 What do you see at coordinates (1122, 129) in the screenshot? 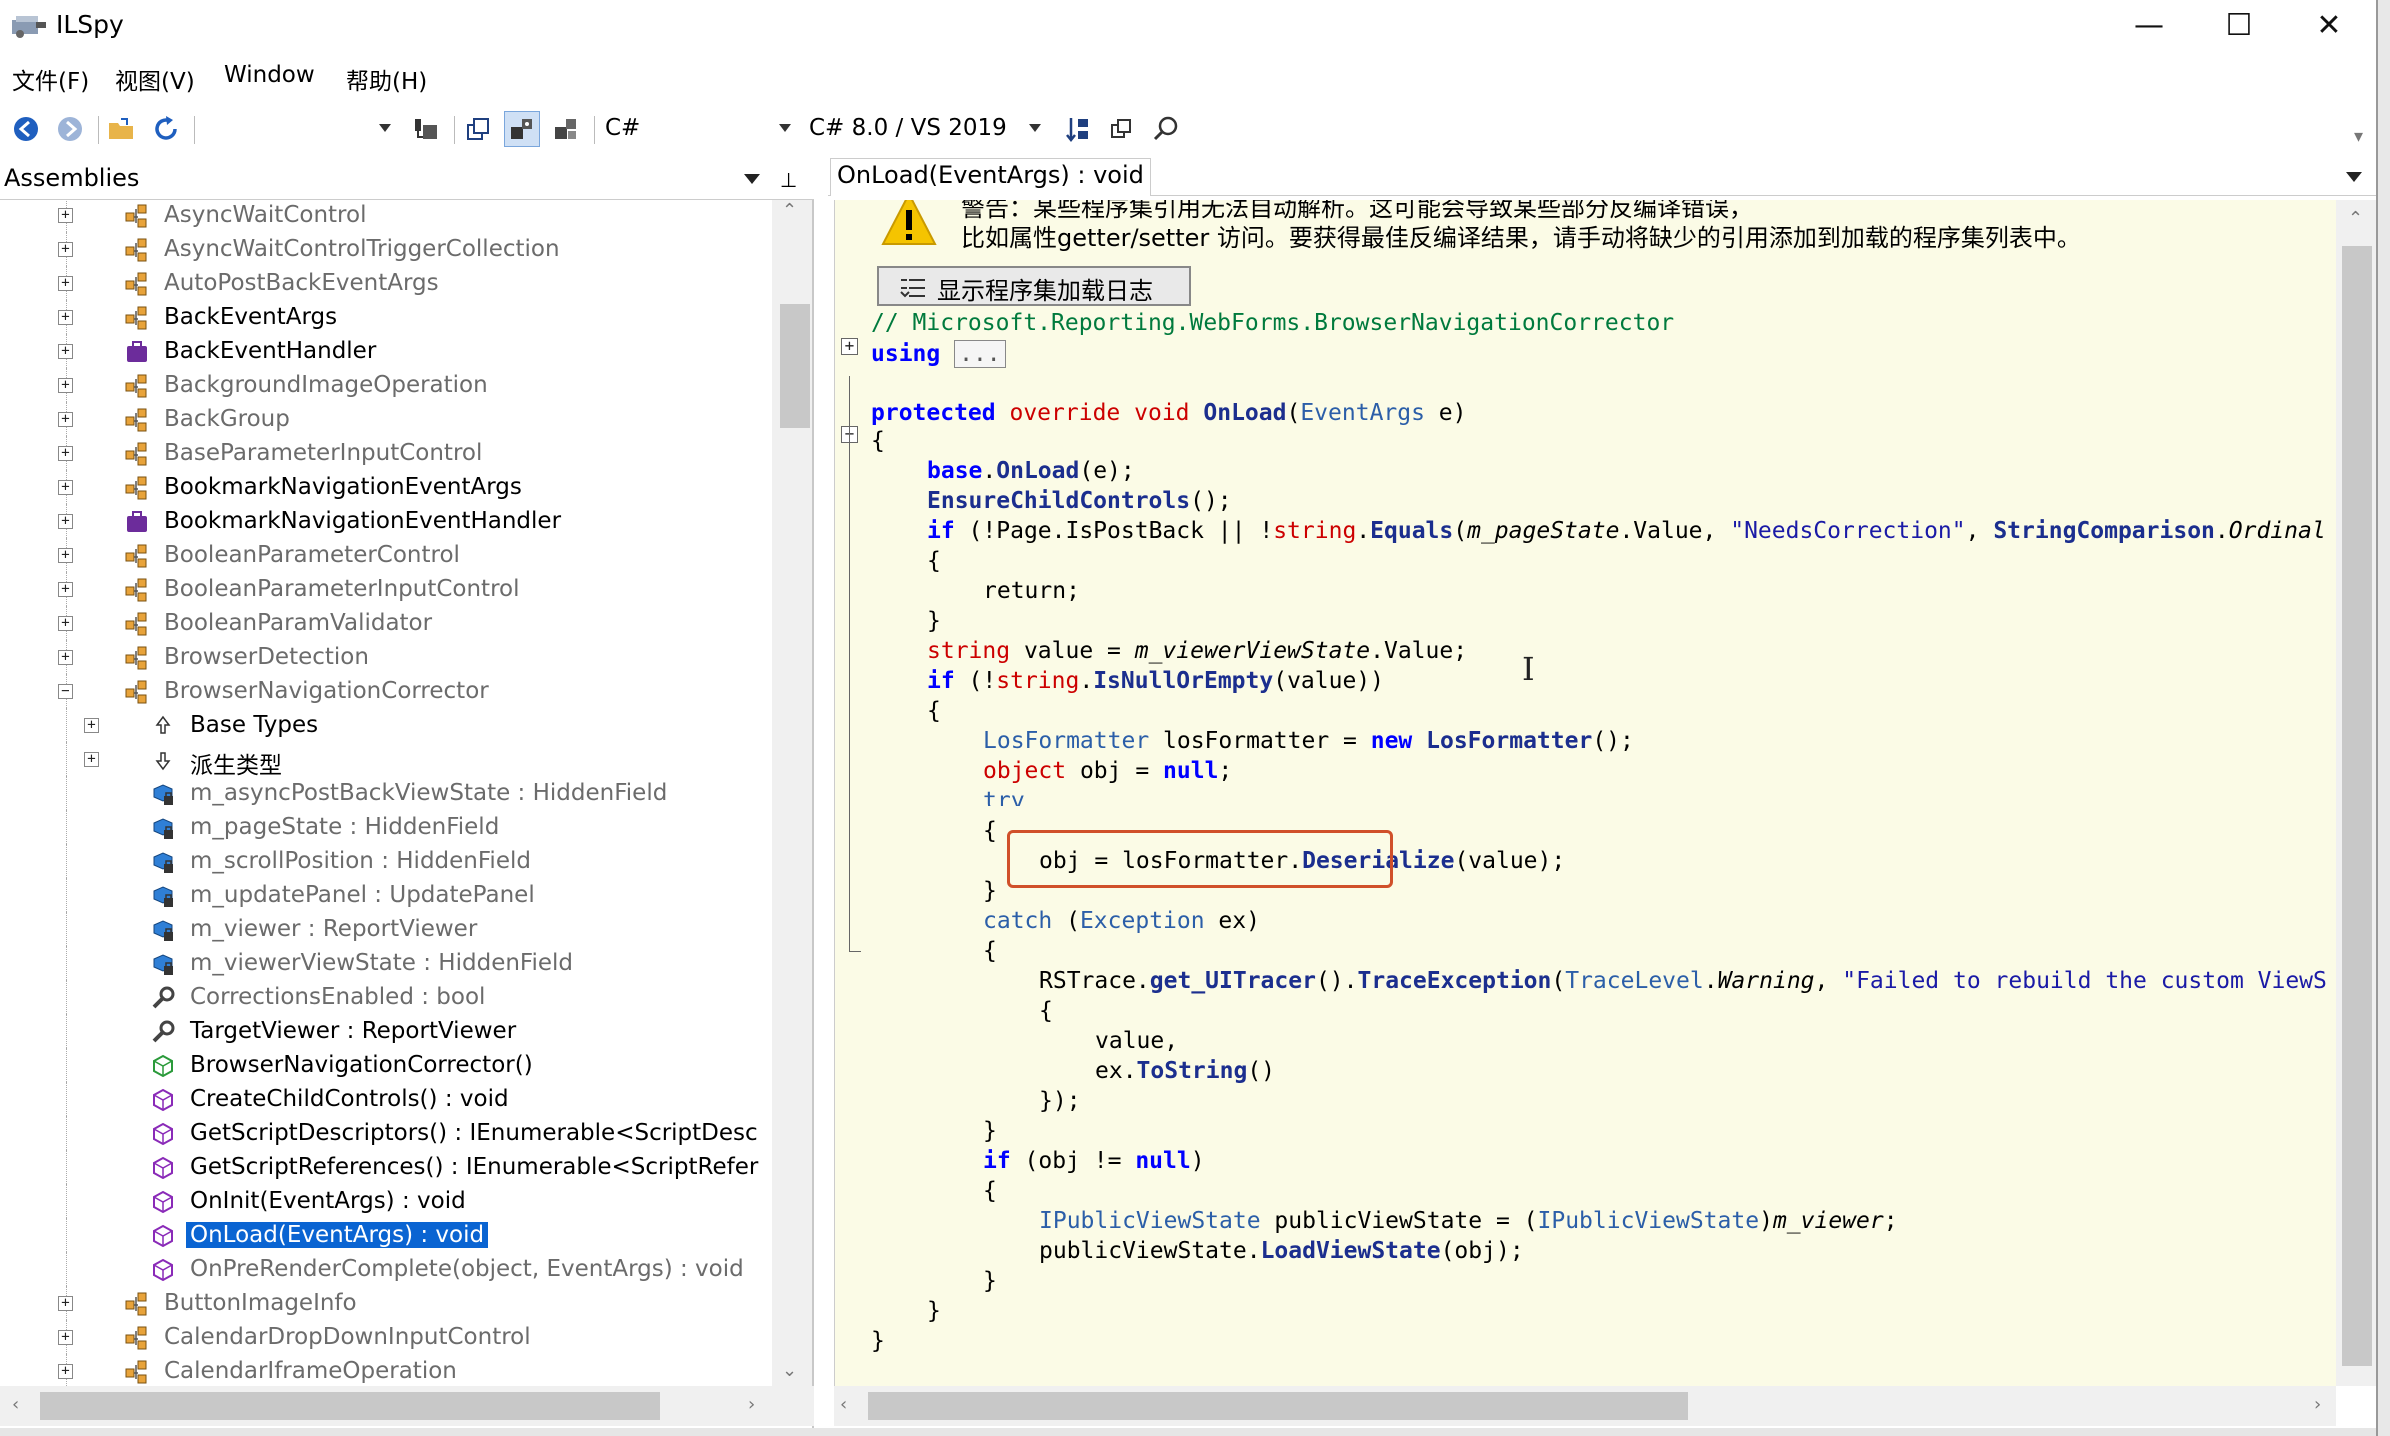
I see `new-window-button` at bounding box center [1122, 129].